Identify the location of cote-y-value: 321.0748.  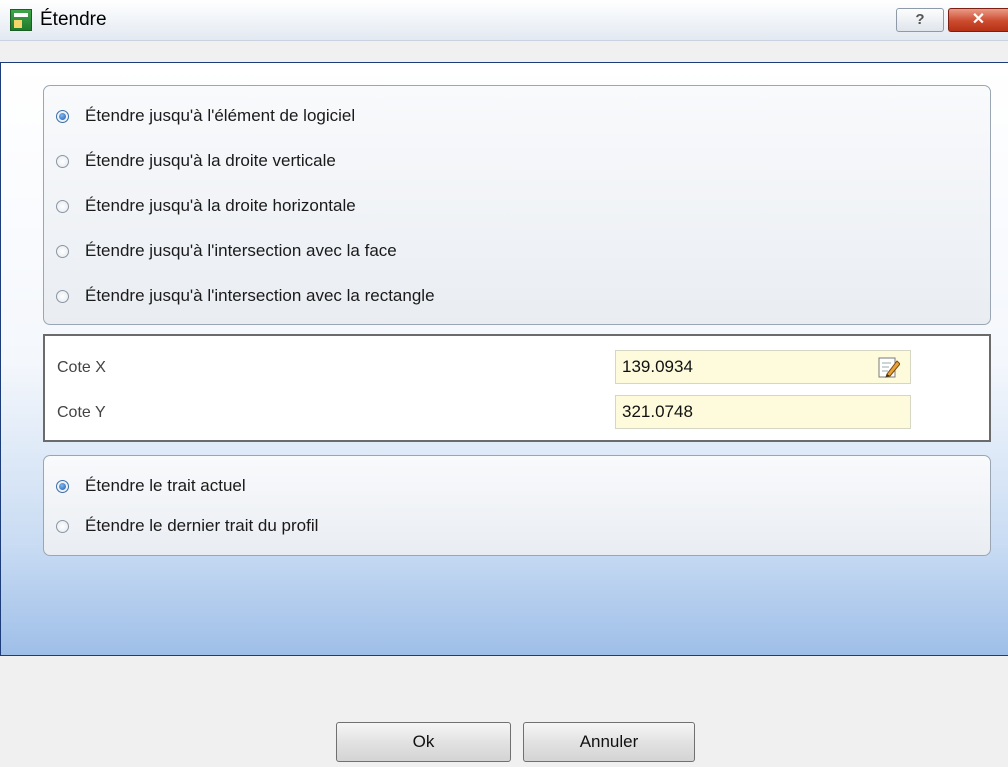
(657, 411).